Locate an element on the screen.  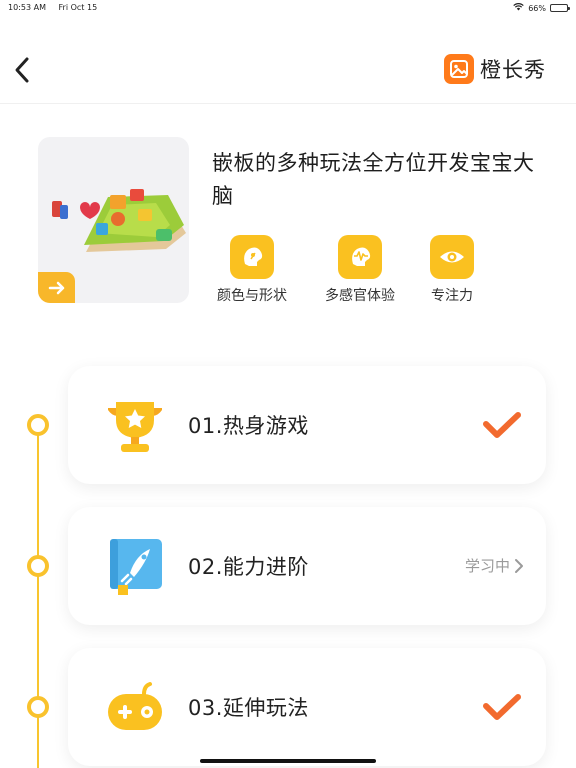
skill-tag-label: 颜色与形状 is located at coordinates (252, 296).